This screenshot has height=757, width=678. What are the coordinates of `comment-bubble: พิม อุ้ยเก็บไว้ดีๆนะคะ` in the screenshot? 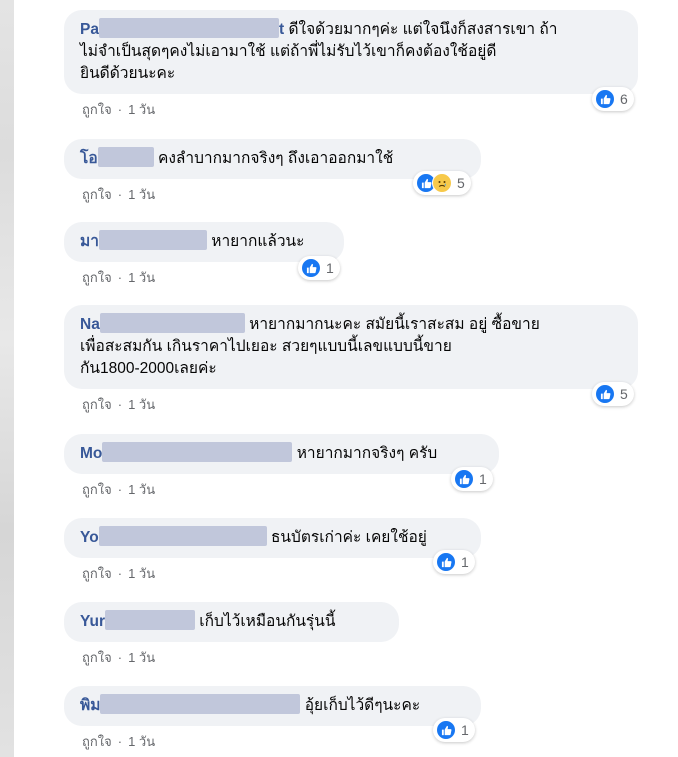 It's located at (272, 706).